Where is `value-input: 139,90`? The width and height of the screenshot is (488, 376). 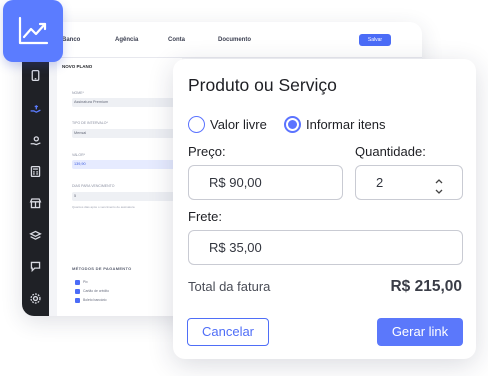 value-input: 139,90 is located at coordinates (124, 164).